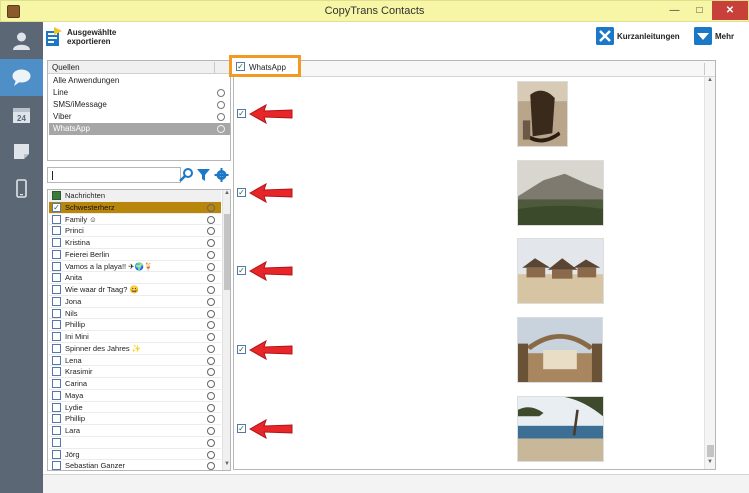 The width and height of the screenshot is (749, 493). What do you see at coordinates (21, 77) in the screenshot?
I see `nav-messages-button` at bounding box center [21, 77].